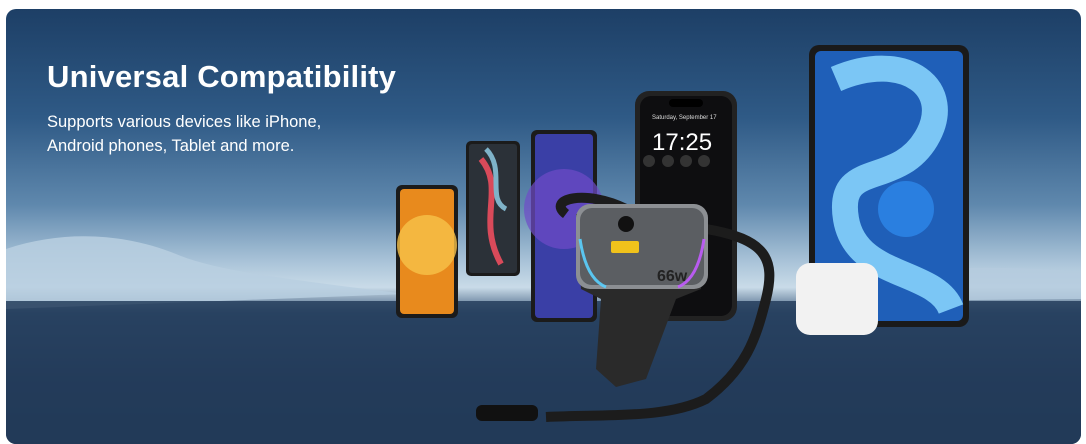 The width and height of the screenshot is (1086, 444). I want to click on phone-clock: 17:25, so click(682, 142).